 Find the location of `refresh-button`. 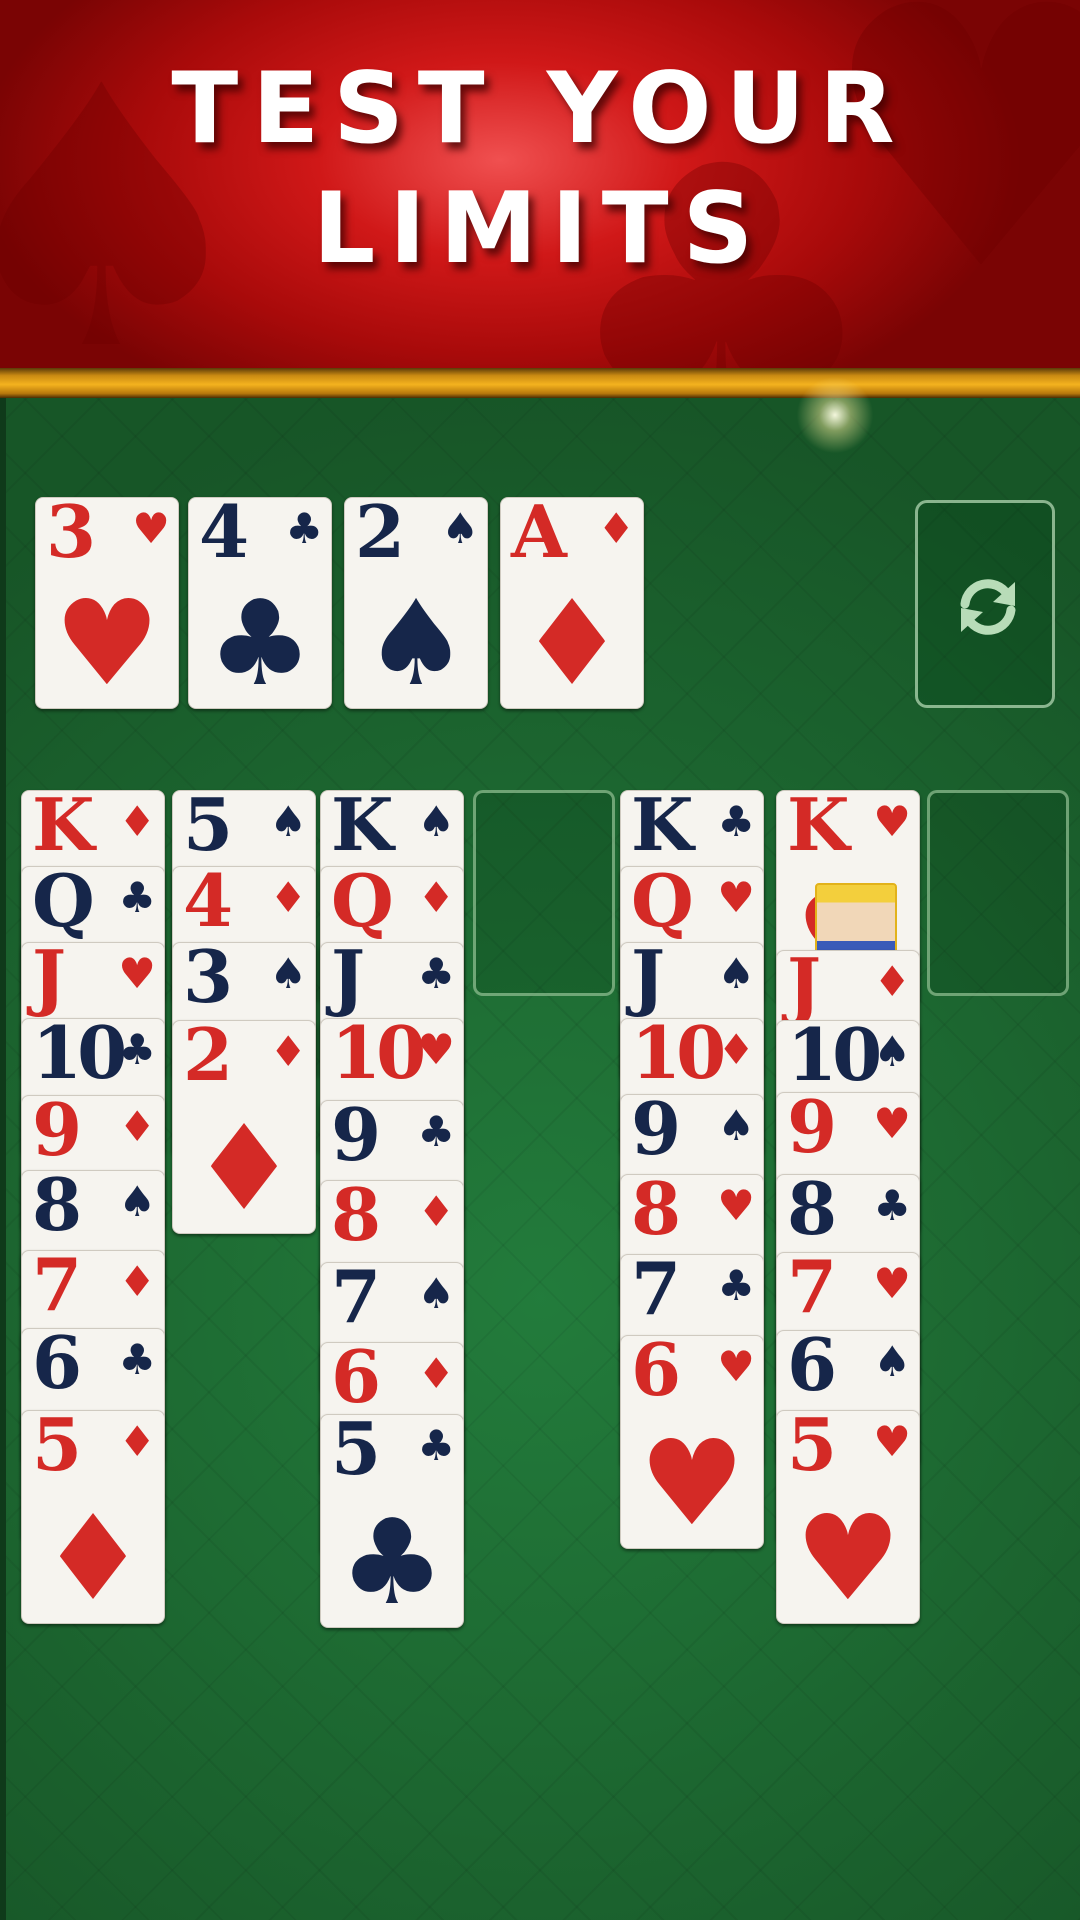

refresh-button is located at coordinates (985, 604).